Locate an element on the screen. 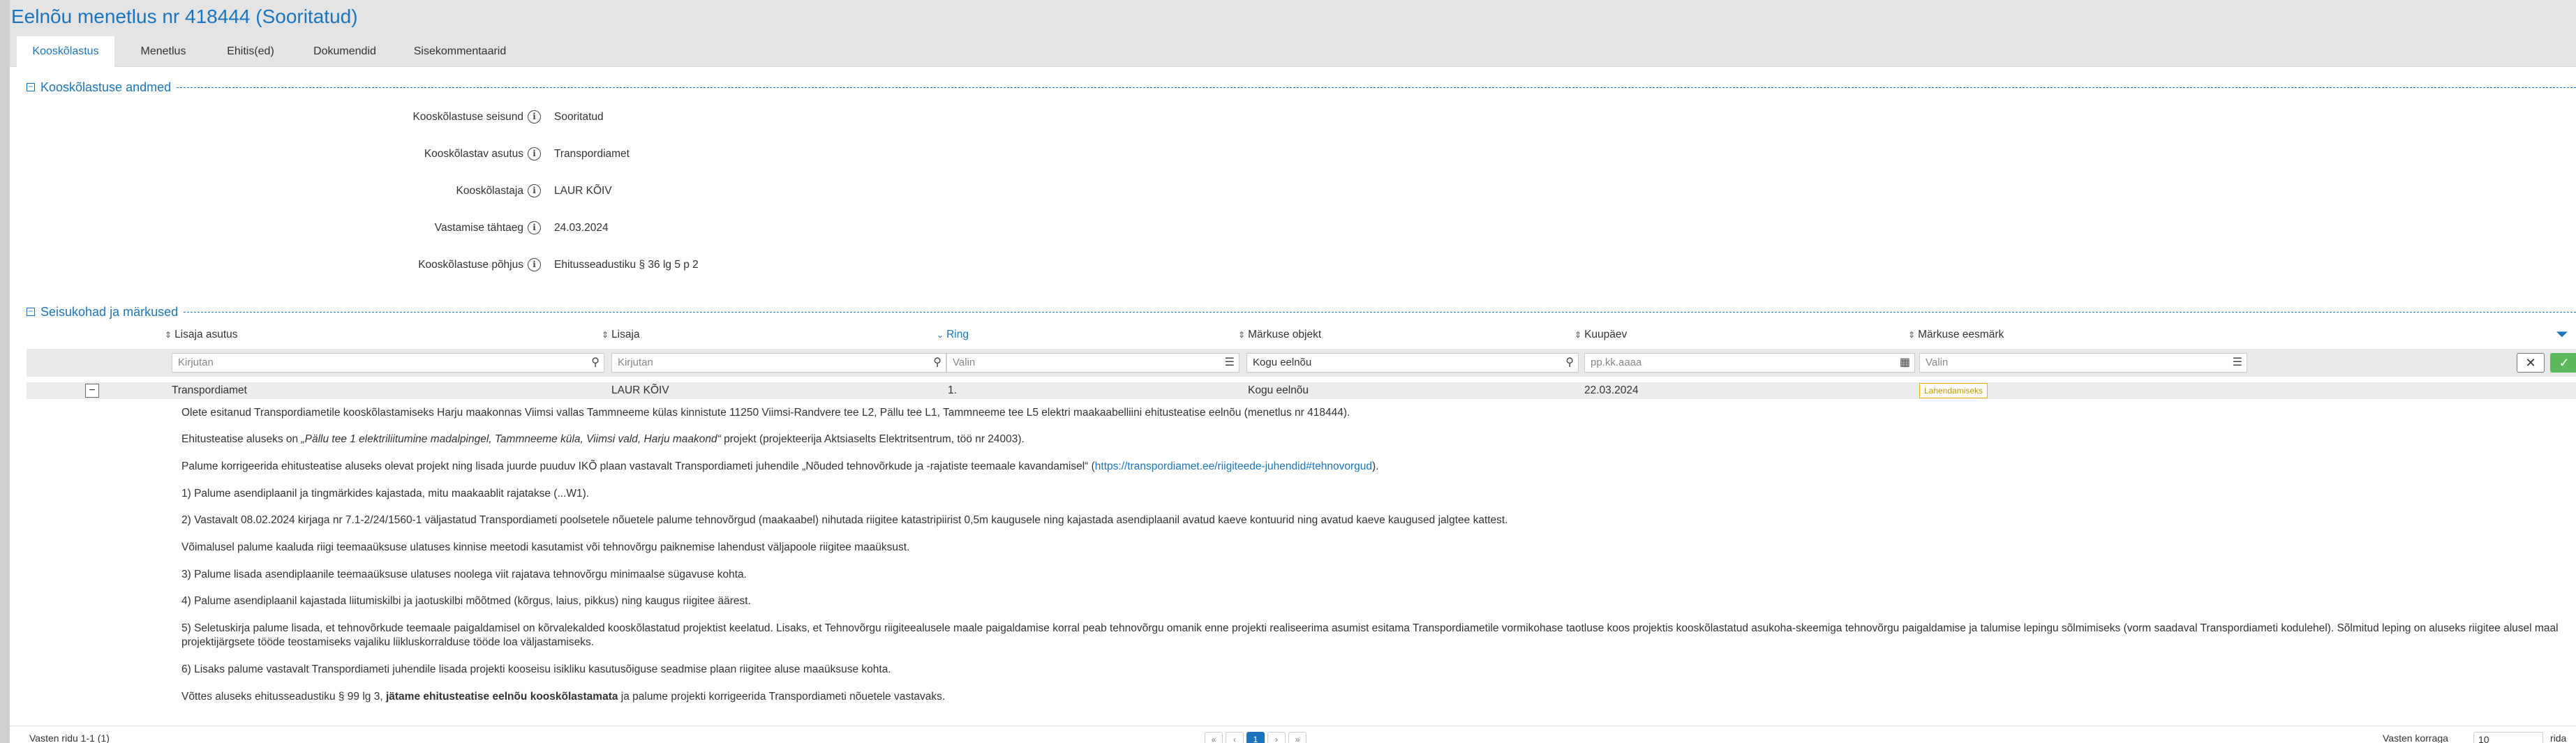 This screenshot has width=2576, height=743. section-remarks-title: Seisukohad ja märkused is located at coordinates (109, 312).